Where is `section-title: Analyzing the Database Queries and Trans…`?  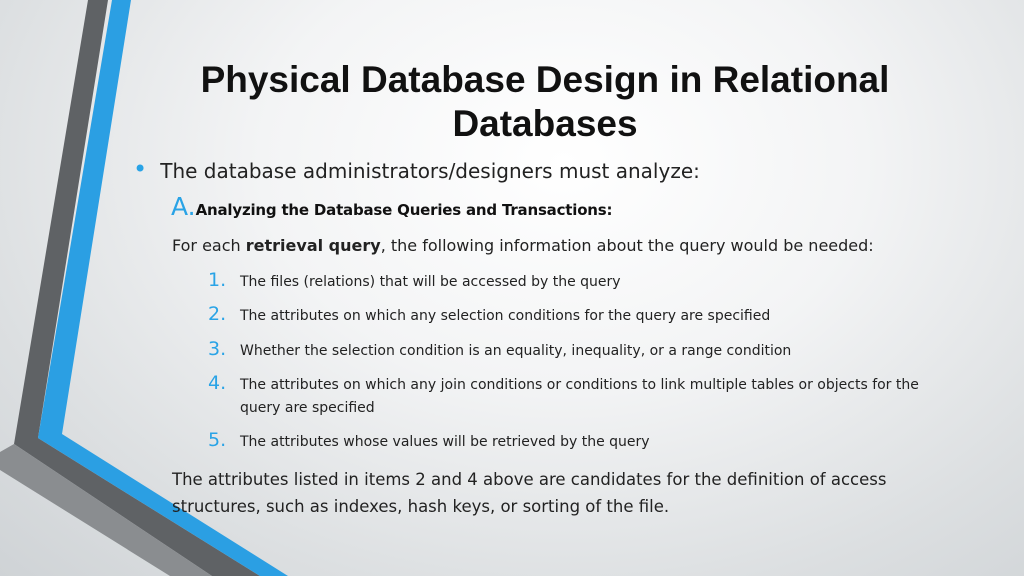 section-title: Analyzing the Database Queries and Trans… is located at coordinates (404, 210).